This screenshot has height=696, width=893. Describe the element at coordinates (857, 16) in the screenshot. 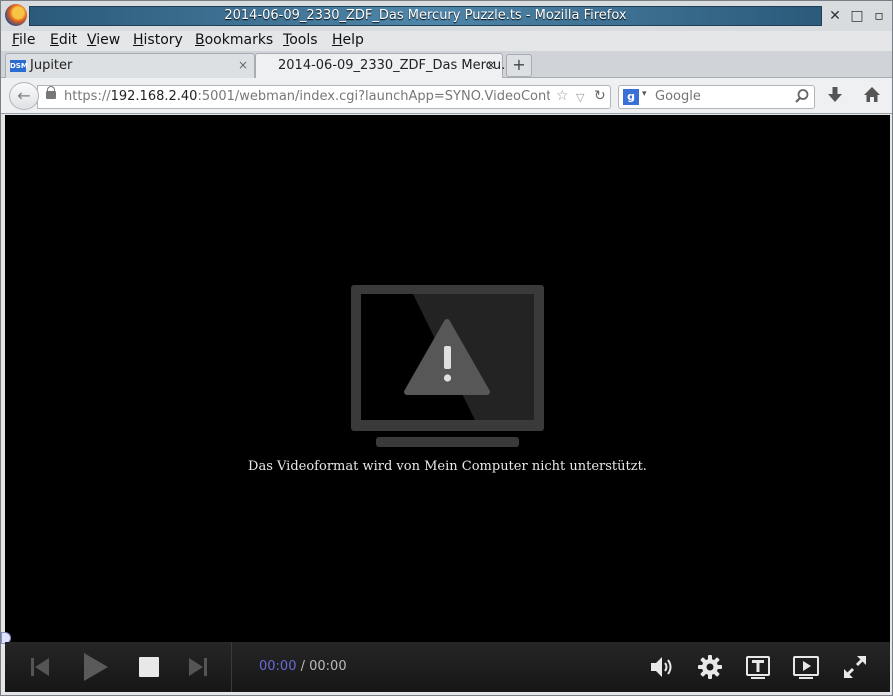

I see `maximize-window-icon: □` at that location.